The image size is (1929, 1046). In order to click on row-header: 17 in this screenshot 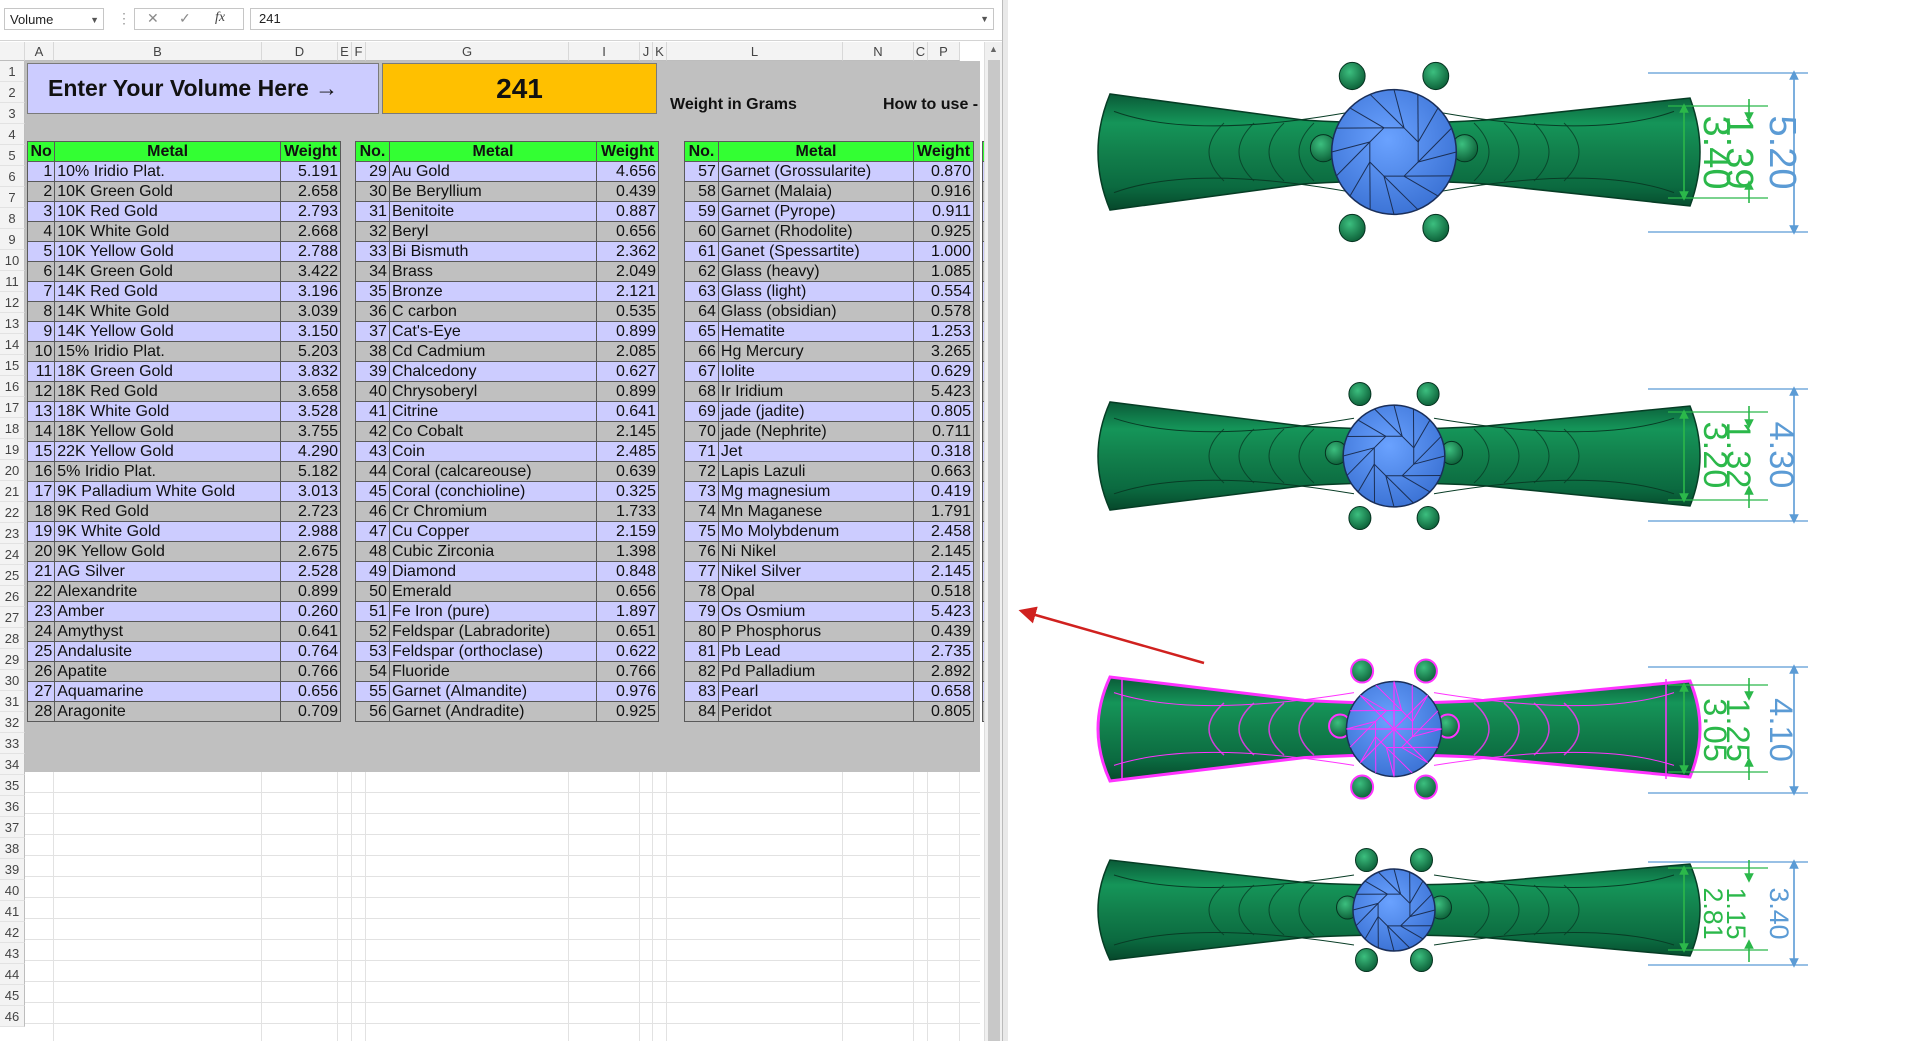, I will do `click(12, 407)`.